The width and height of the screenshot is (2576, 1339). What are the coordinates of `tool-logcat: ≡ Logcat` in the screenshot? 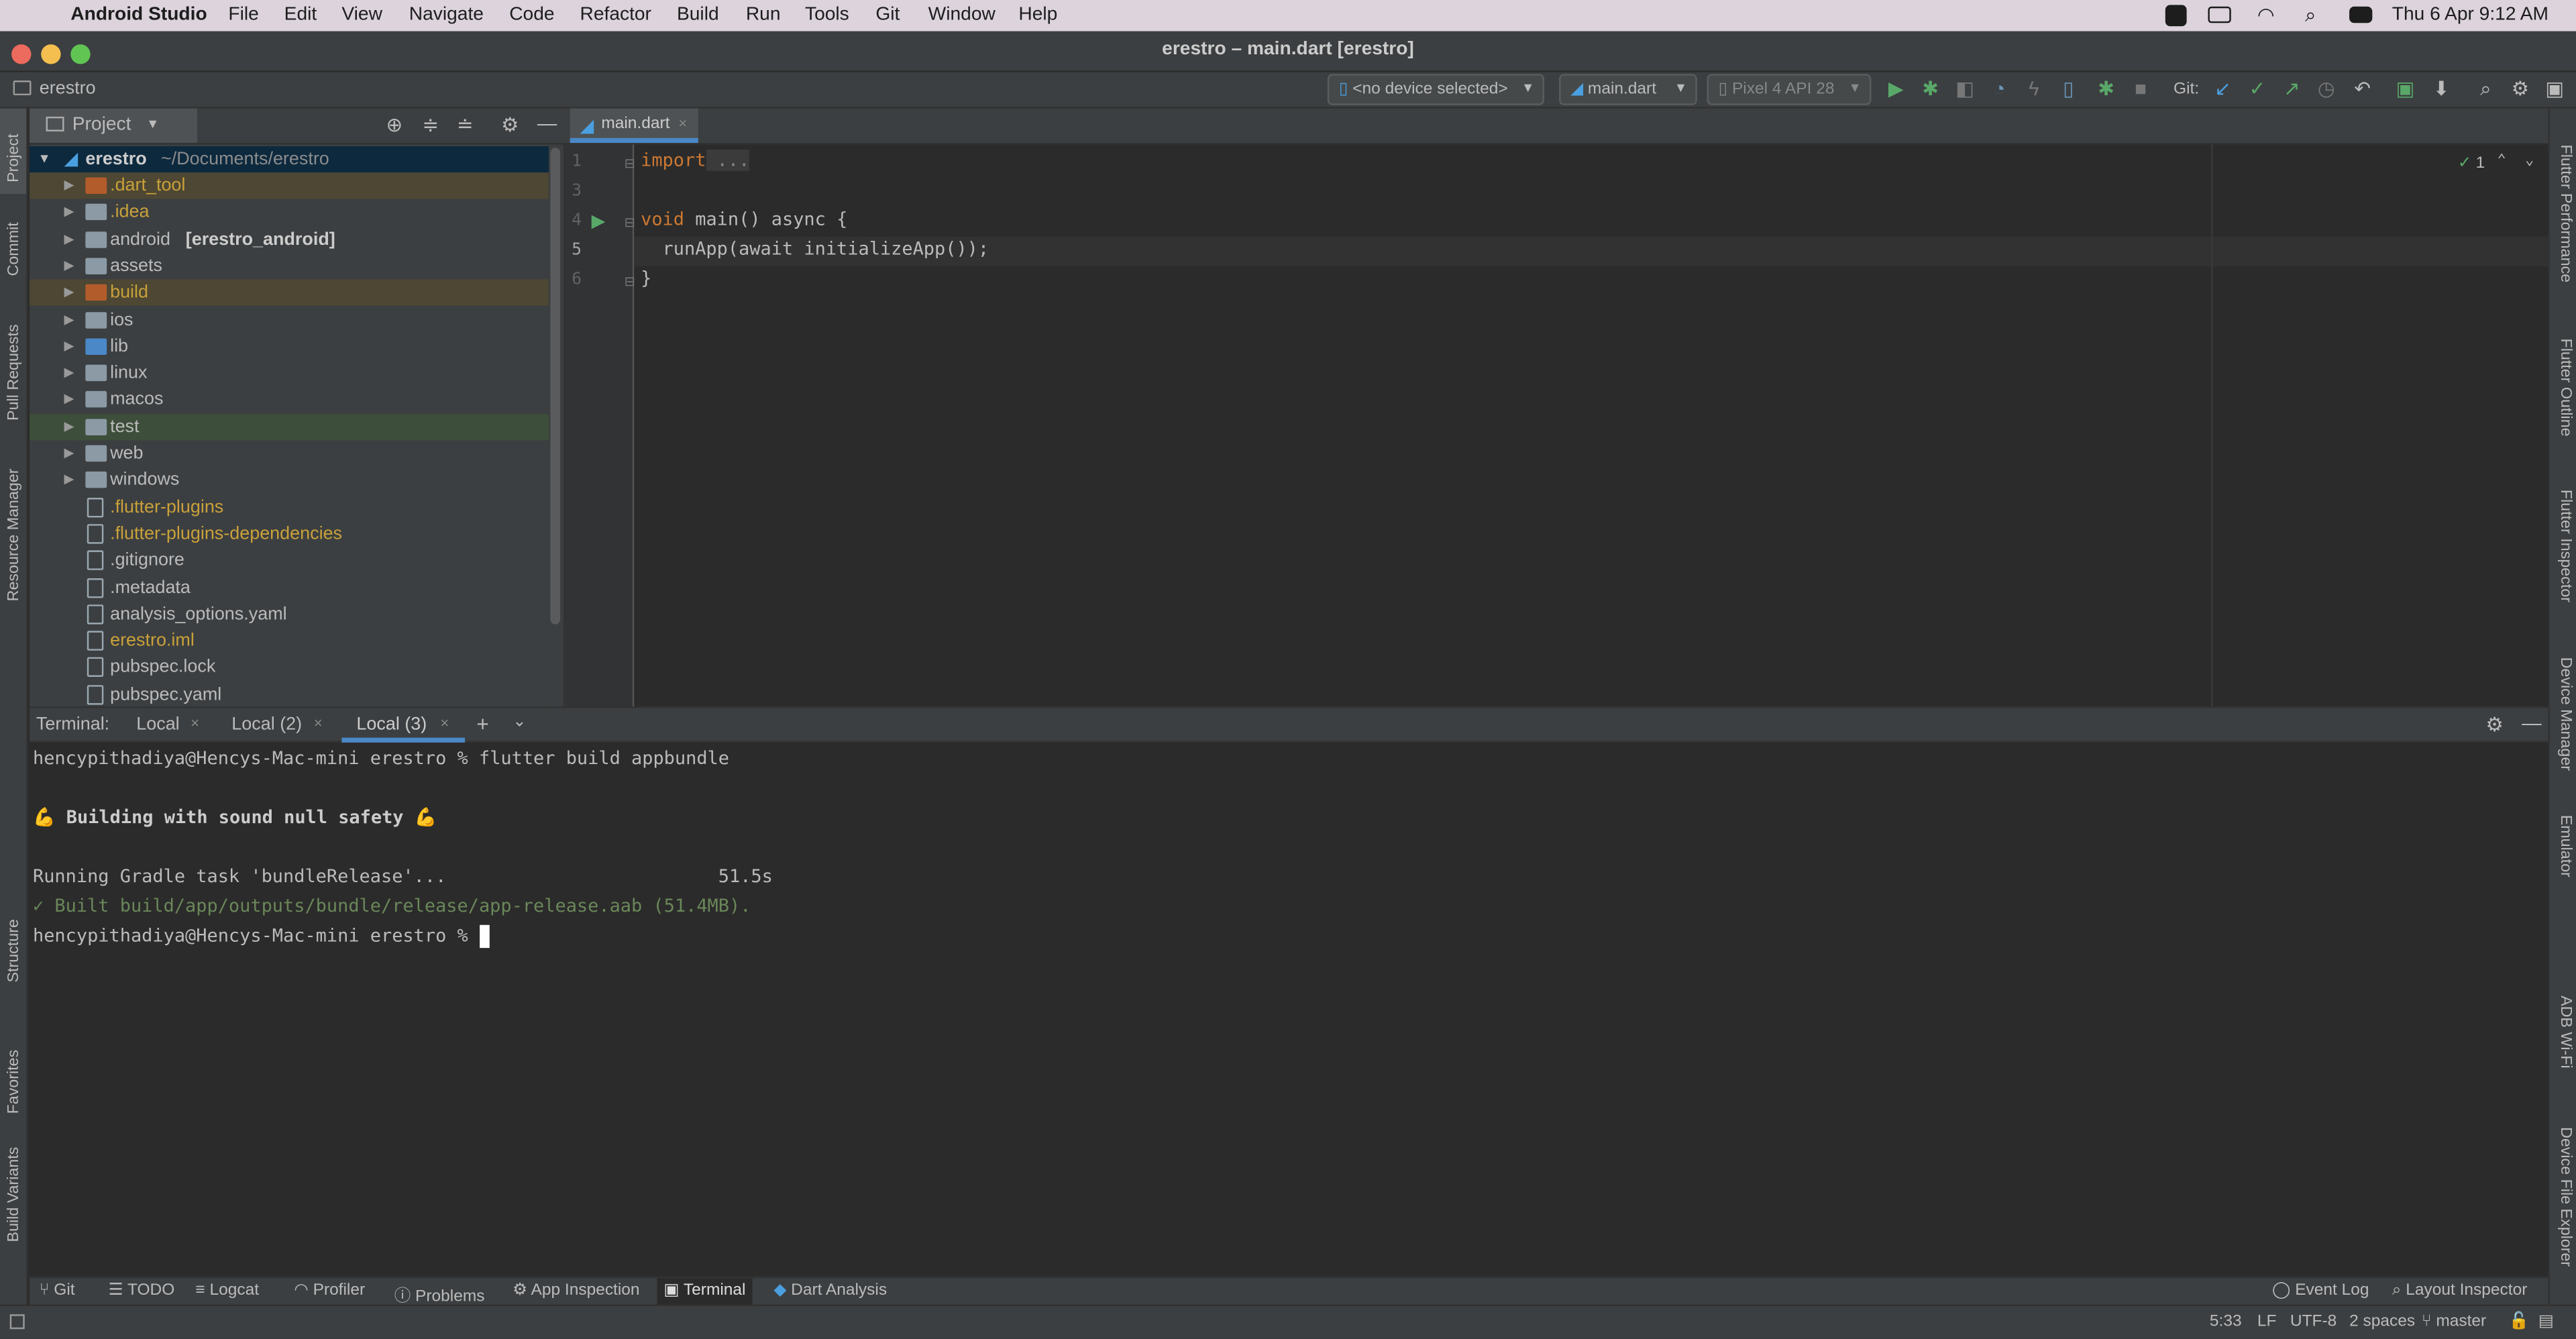 It's located at (227, 1290).